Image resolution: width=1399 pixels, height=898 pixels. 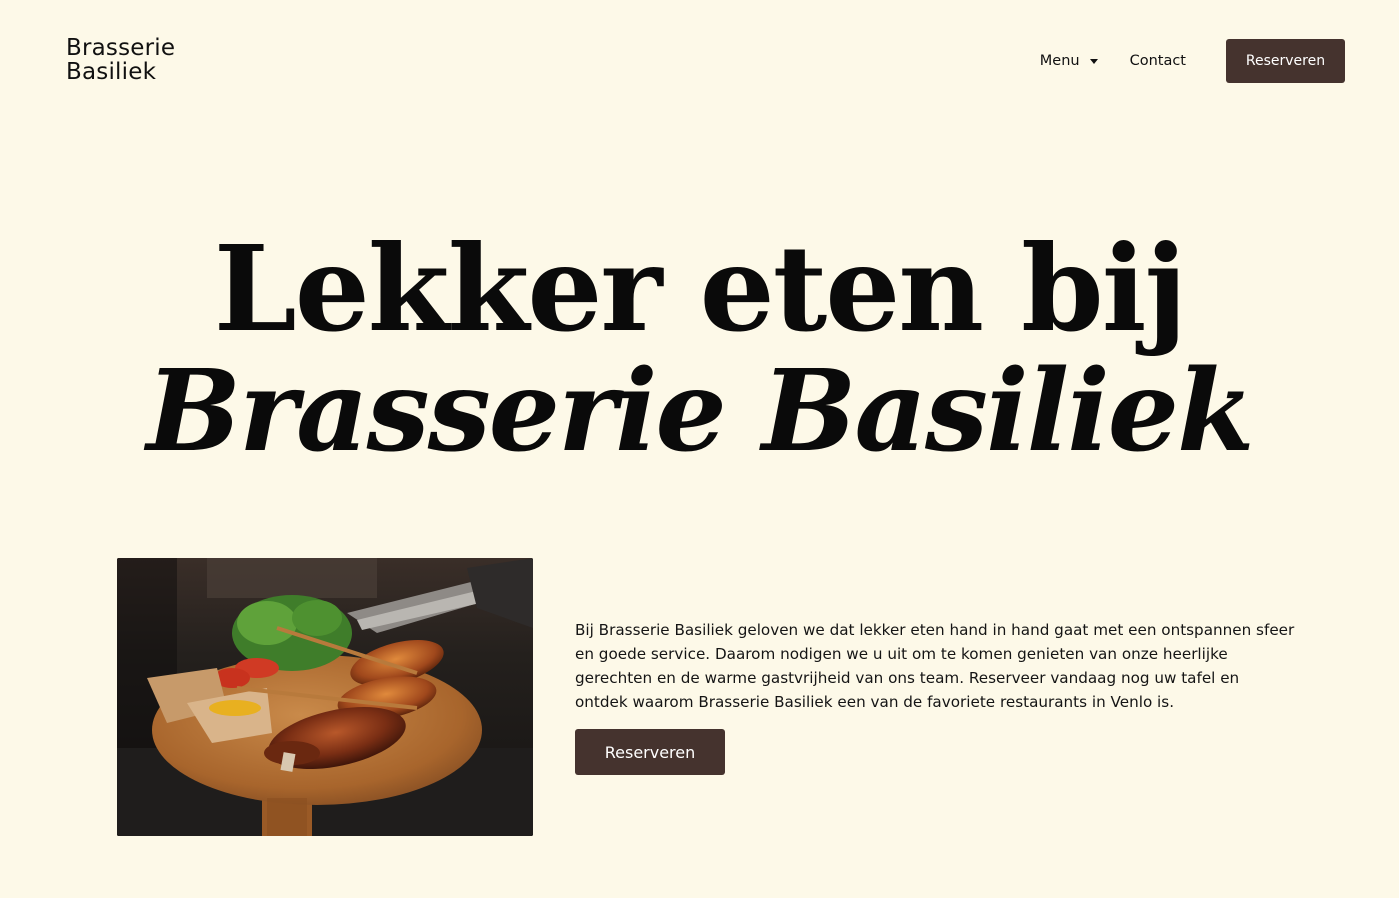 I want to click on nav-reserve-button: Reserveren, so click(x=1285, y=61).